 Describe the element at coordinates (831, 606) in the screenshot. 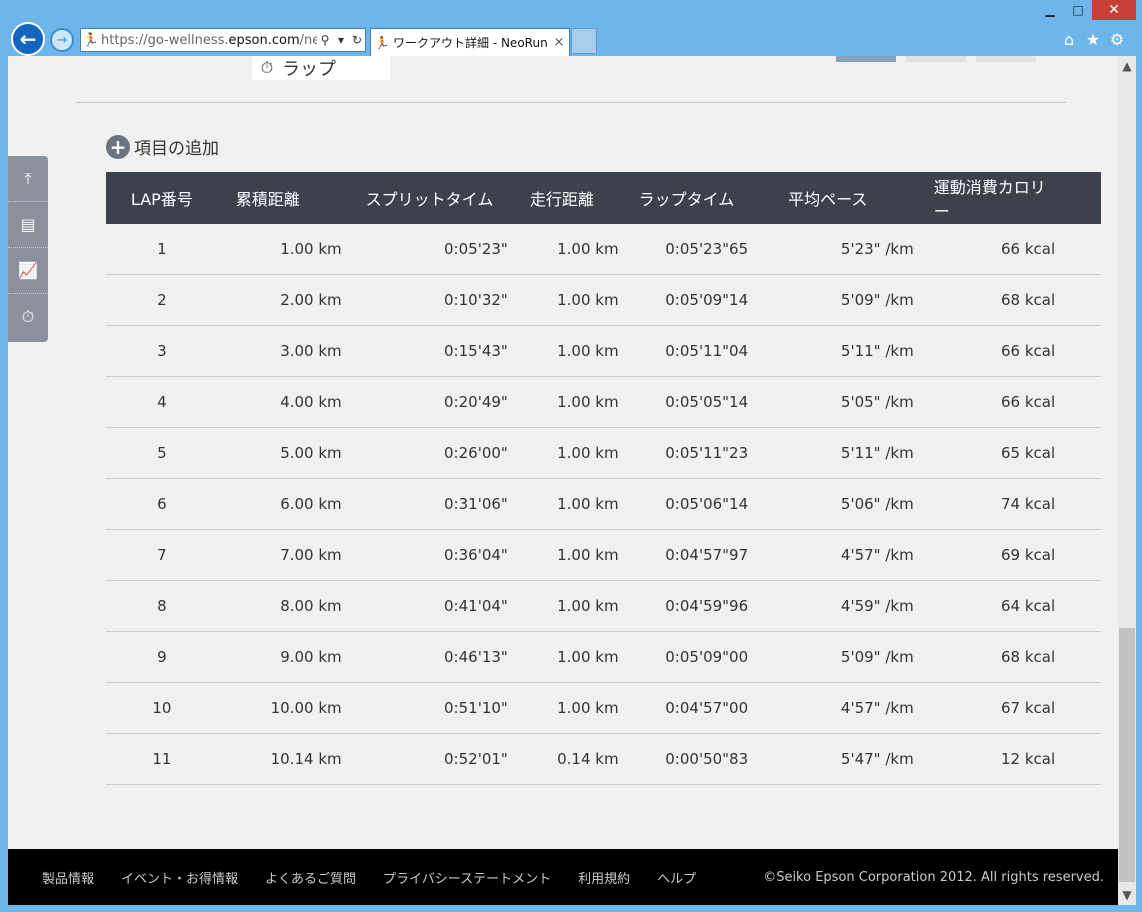

I see `cell-avg-pace: 4'59" /km` at that location.